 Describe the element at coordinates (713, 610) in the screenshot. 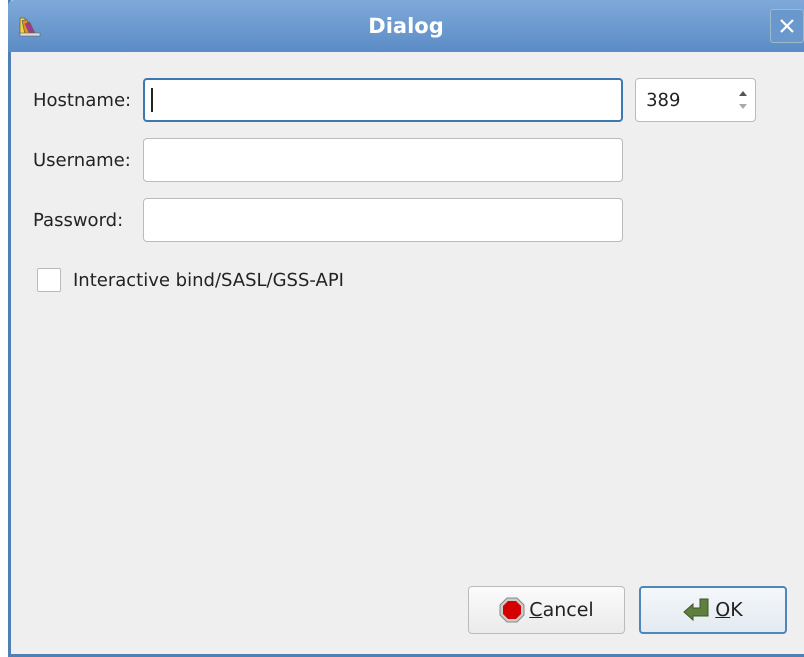

I see `ok-button: OK` at that location.